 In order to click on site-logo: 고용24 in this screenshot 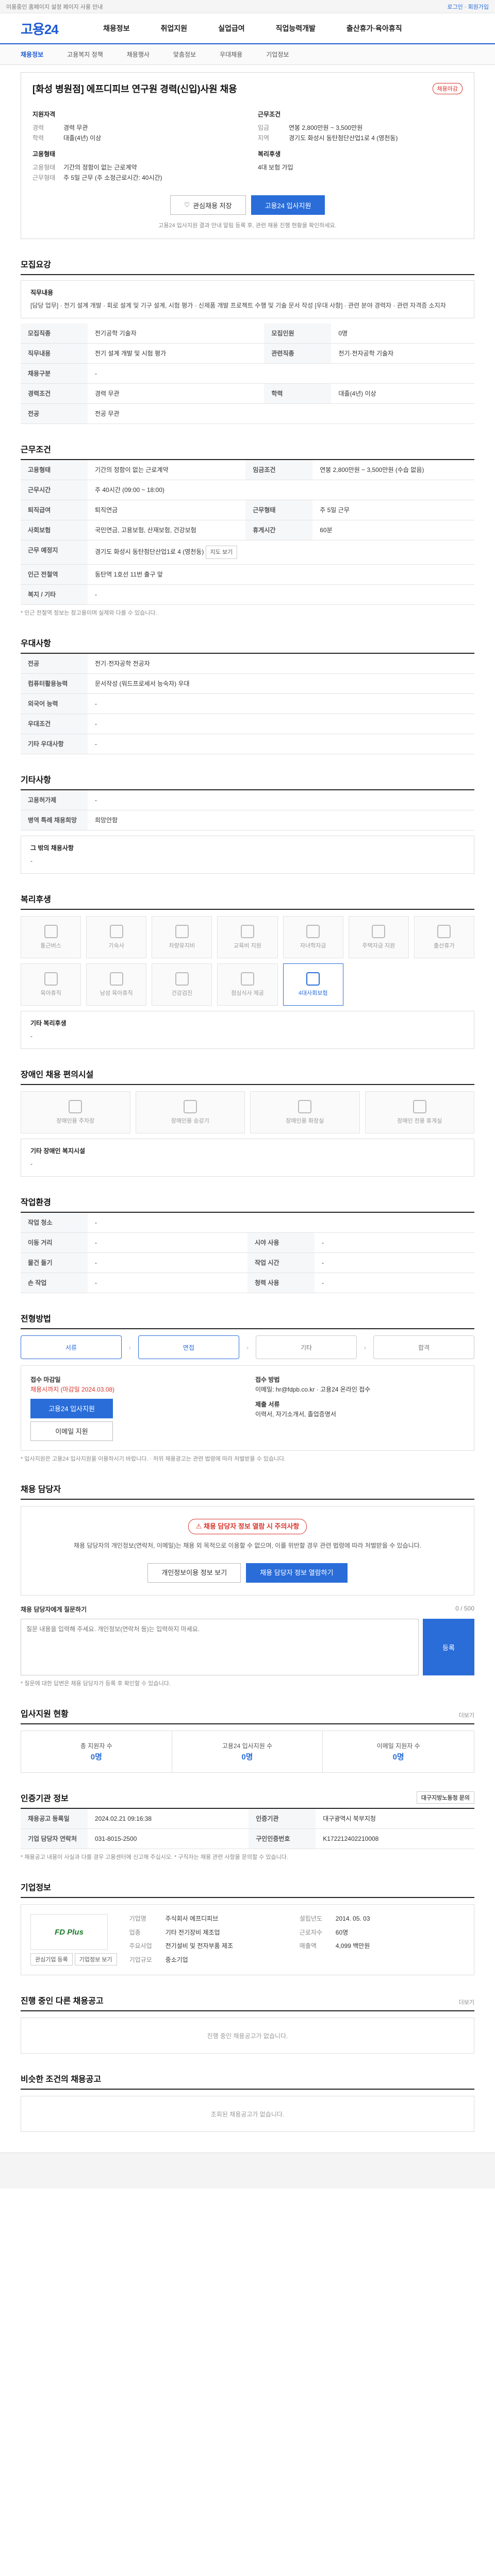, I will do `click(51, 28)`.